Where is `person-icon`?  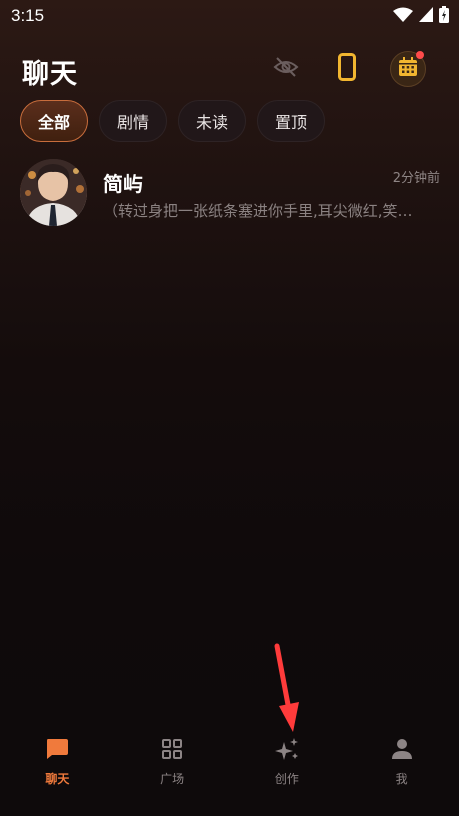
person-icon is located at coordinates (402, 749).